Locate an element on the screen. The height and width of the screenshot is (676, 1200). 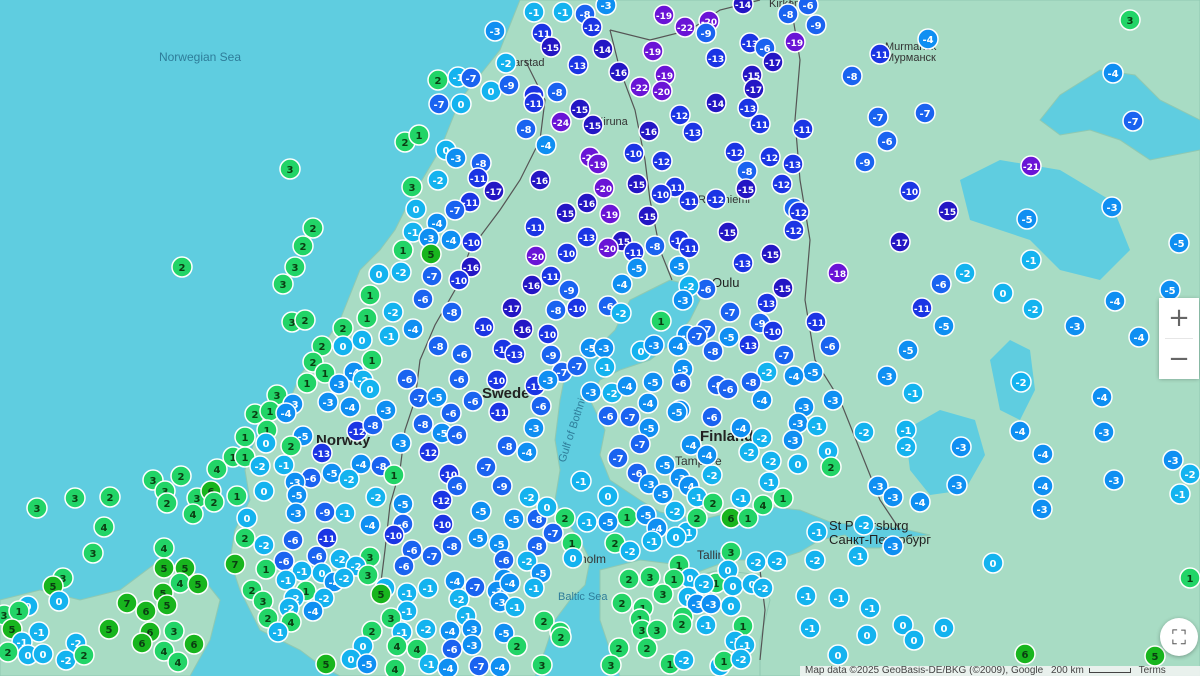
temperature-marker: -22 is located at coordinates (640, 87).